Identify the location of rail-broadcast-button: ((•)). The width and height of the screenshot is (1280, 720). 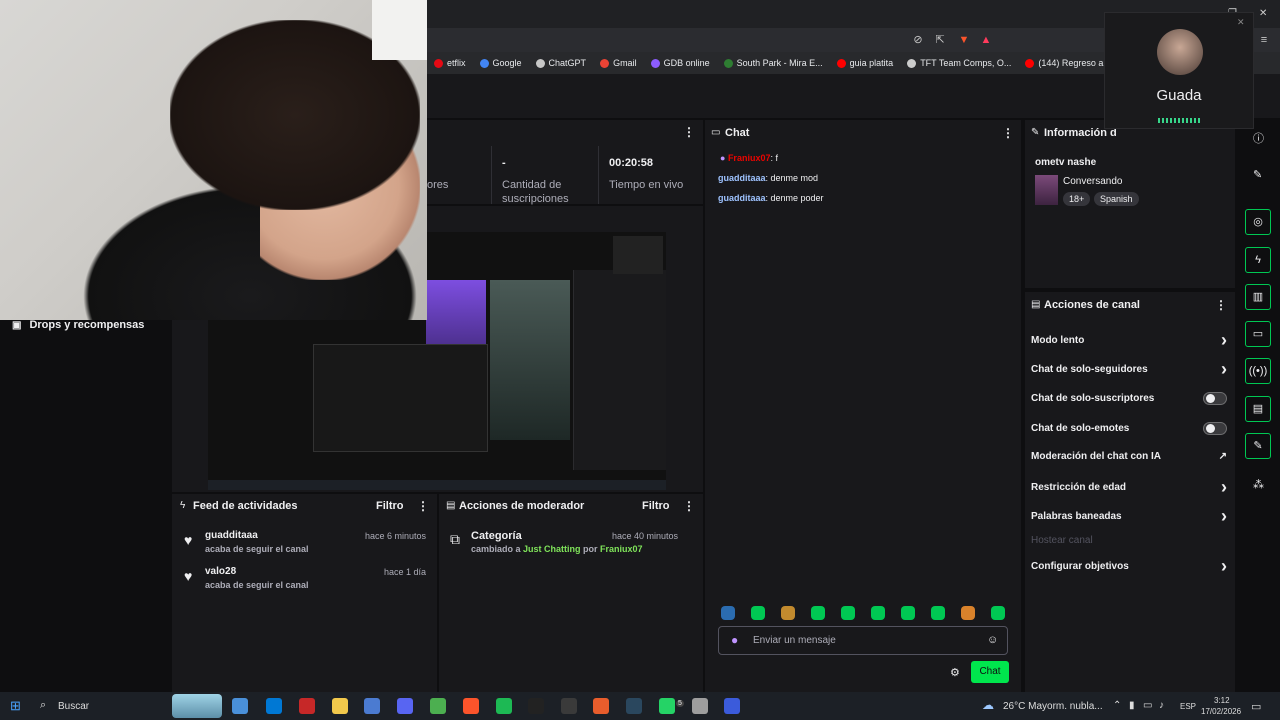
(1258, 371).